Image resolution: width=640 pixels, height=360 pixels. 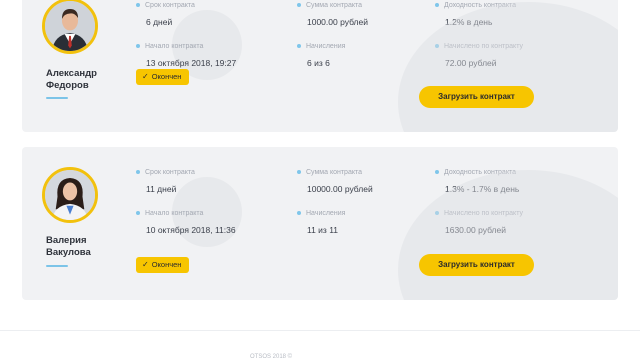 I want to click on investor-name: Валерия Вакулова, so click(x=86, y=247).